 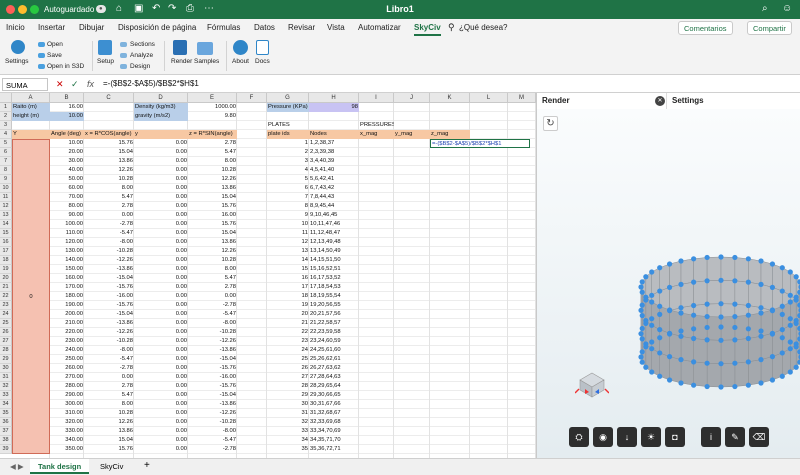 I want to click on row-header: 9, so click(x=6, y=179).